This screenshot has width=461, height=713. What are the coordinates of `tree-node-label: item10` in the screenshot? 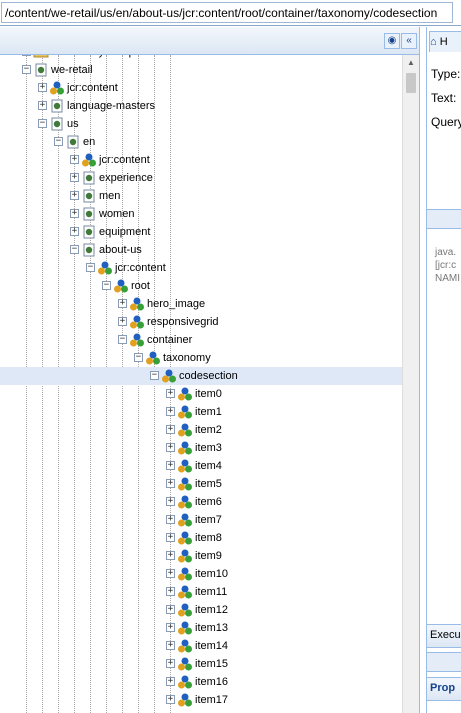 It's located at (212, 574).